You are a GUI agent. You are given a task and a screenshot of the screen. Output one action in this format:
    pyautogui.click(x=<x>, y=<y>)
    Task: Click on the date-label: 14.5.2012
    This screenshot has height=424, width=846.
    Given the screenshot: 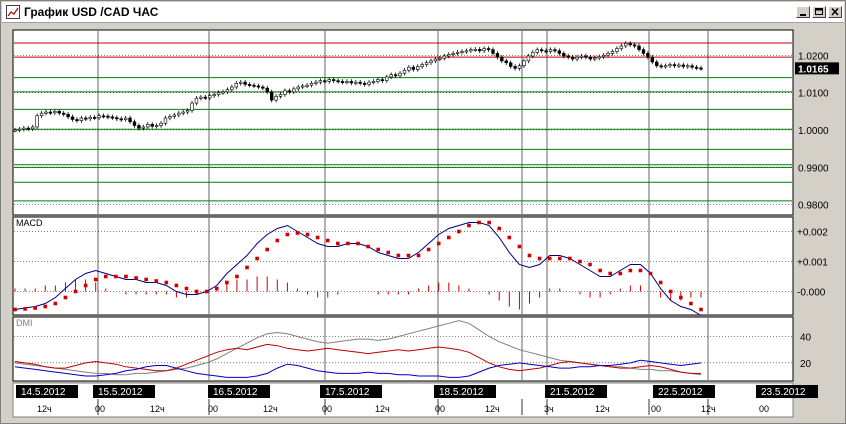 What is the action you would take?
    pyautogui.click(x=47, y=391)
    